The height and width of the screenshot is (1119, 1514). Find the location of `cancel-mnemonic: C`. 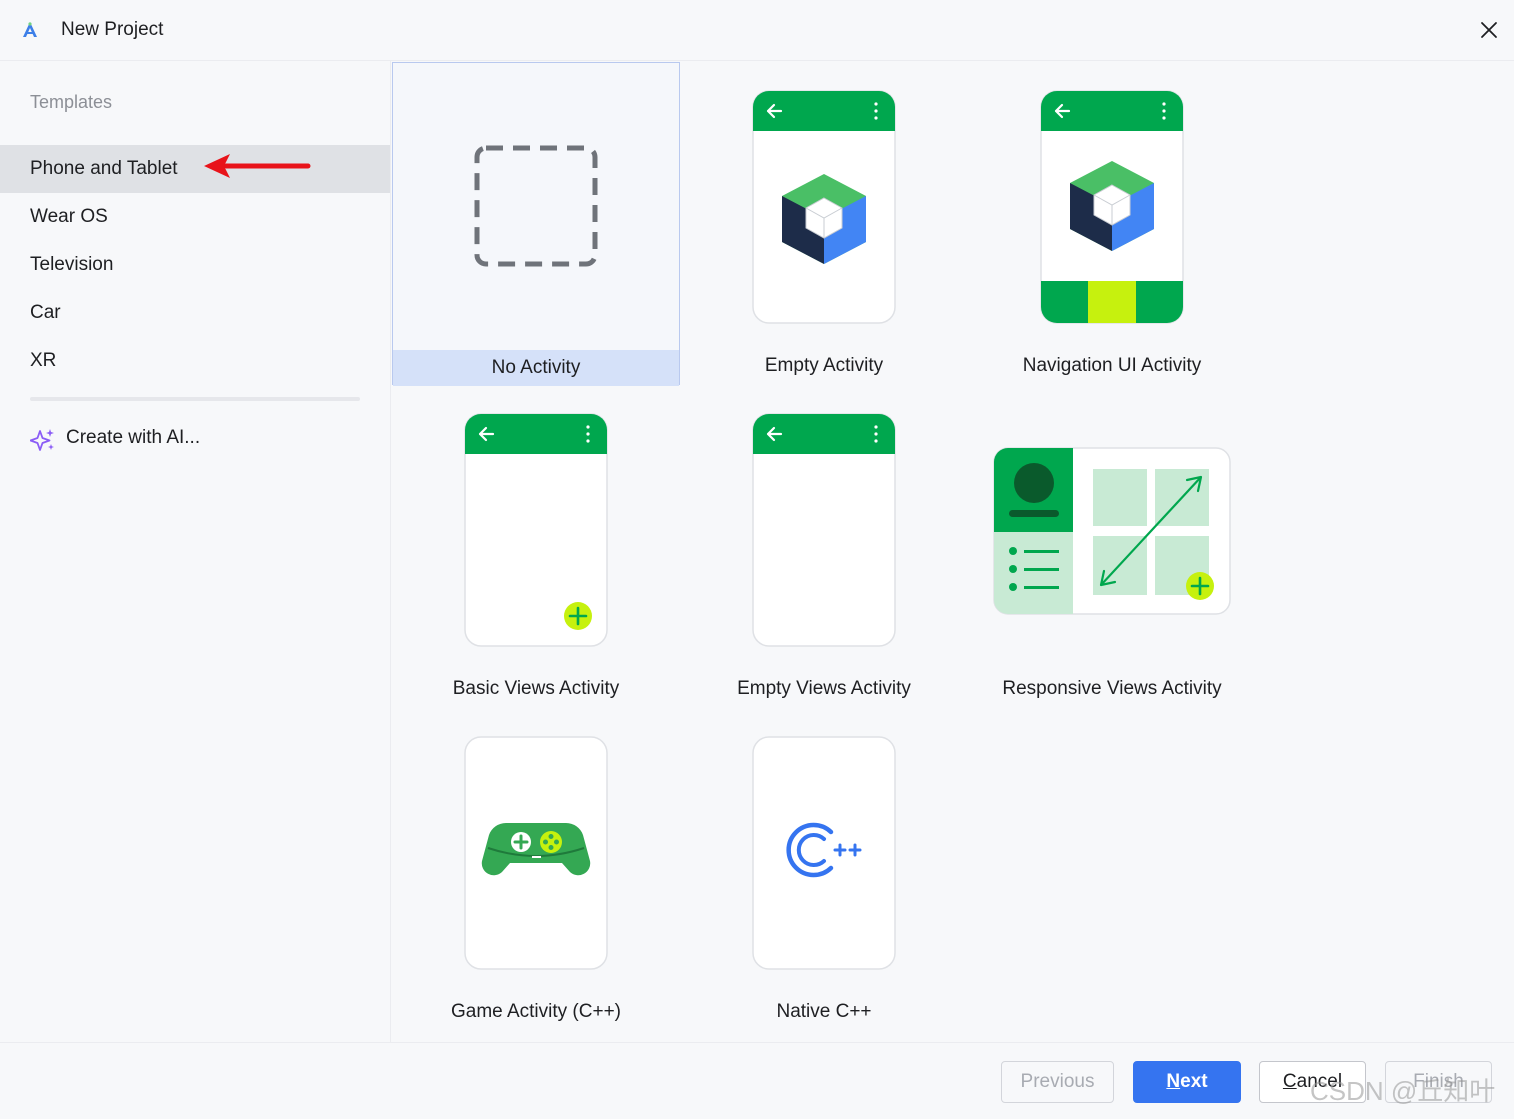

cancel-mnemonic: C is located at coordinates (1289, 1081).